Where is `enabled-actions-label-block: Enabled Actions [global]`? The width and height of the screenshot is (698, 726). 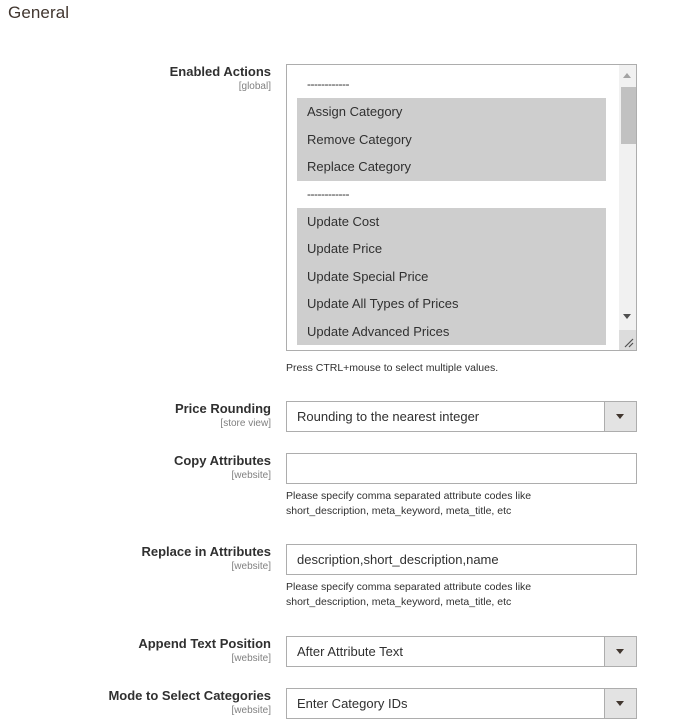 enabled-actions-label-block: Enabled Actions [global] is located at coordinates (220, 78).